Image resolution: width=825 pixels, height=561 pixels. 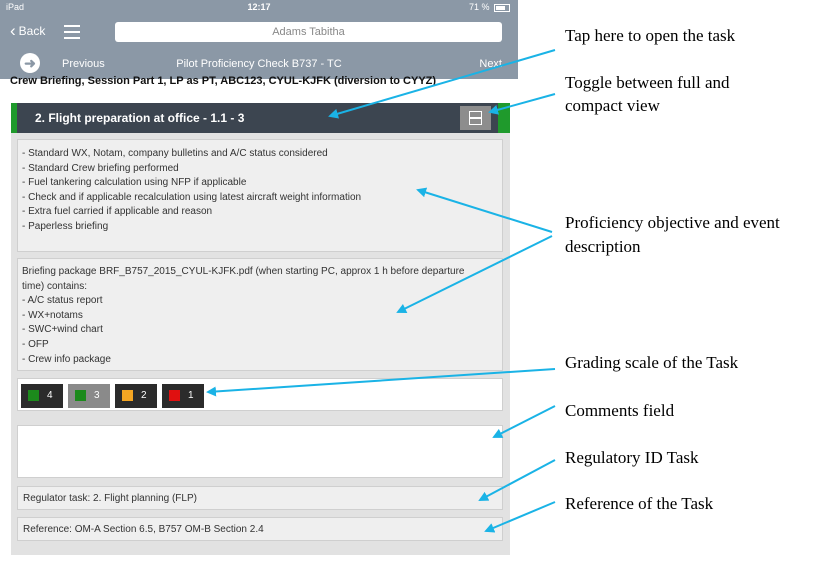 What do you see at coordinates (381, 382) in the screenshot?
I see `arrow-grading` at bounding box center [381, 382].